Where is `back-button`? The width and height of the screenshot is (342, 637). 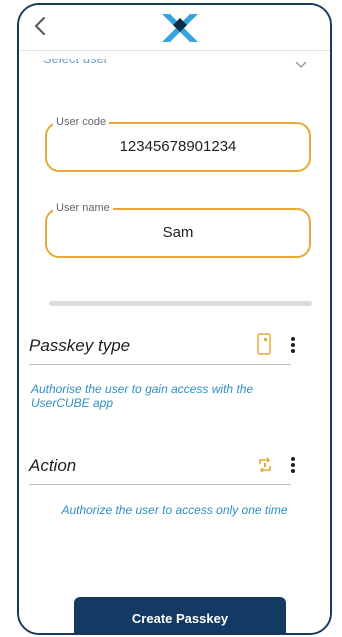 back-button is located at coordinates (41, 26).